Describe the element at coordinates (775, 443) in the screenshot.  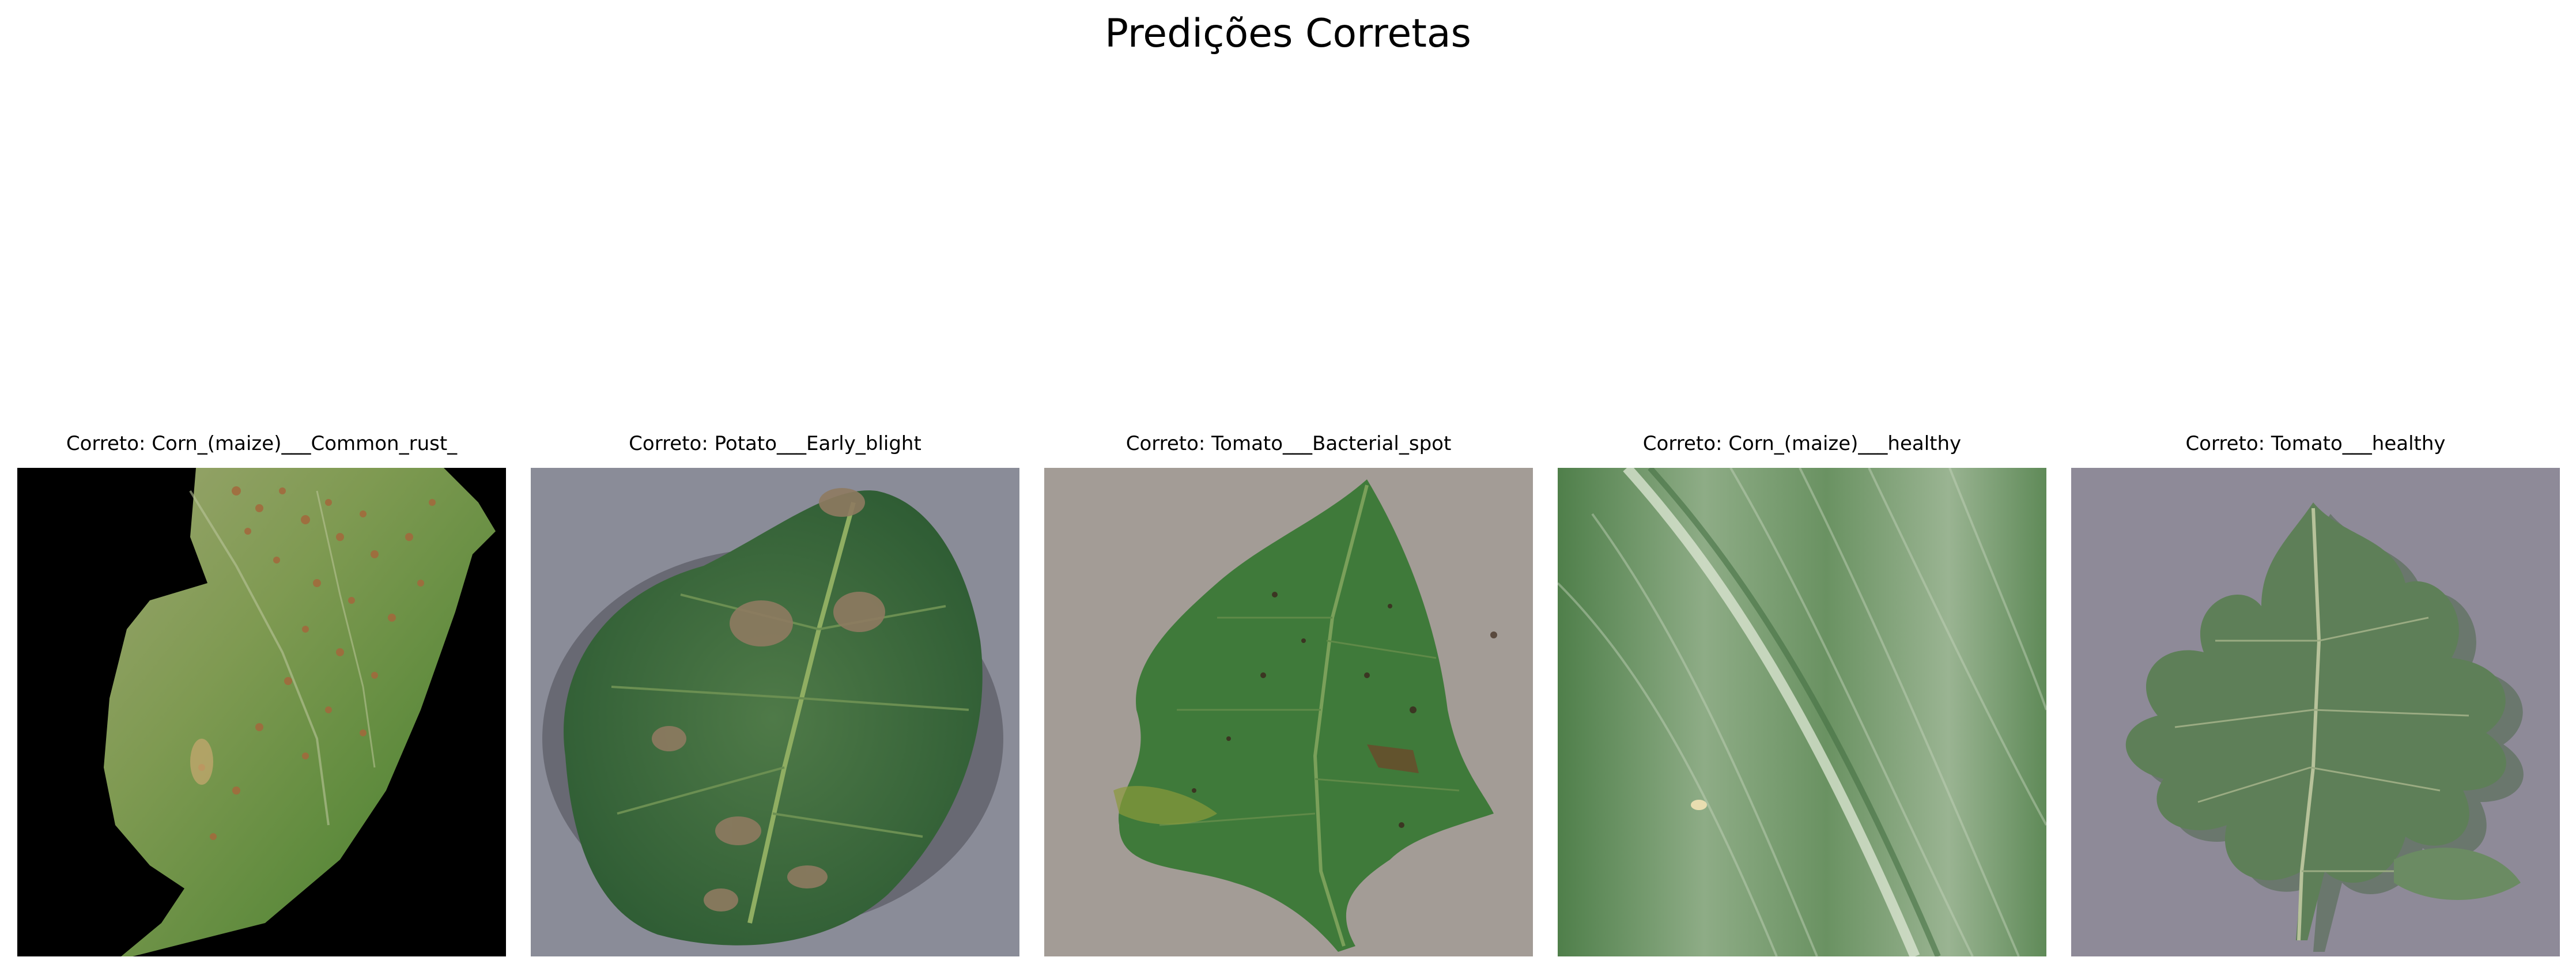
I see `panel-title-2: Correto: Potato___Early_blight` at that location.